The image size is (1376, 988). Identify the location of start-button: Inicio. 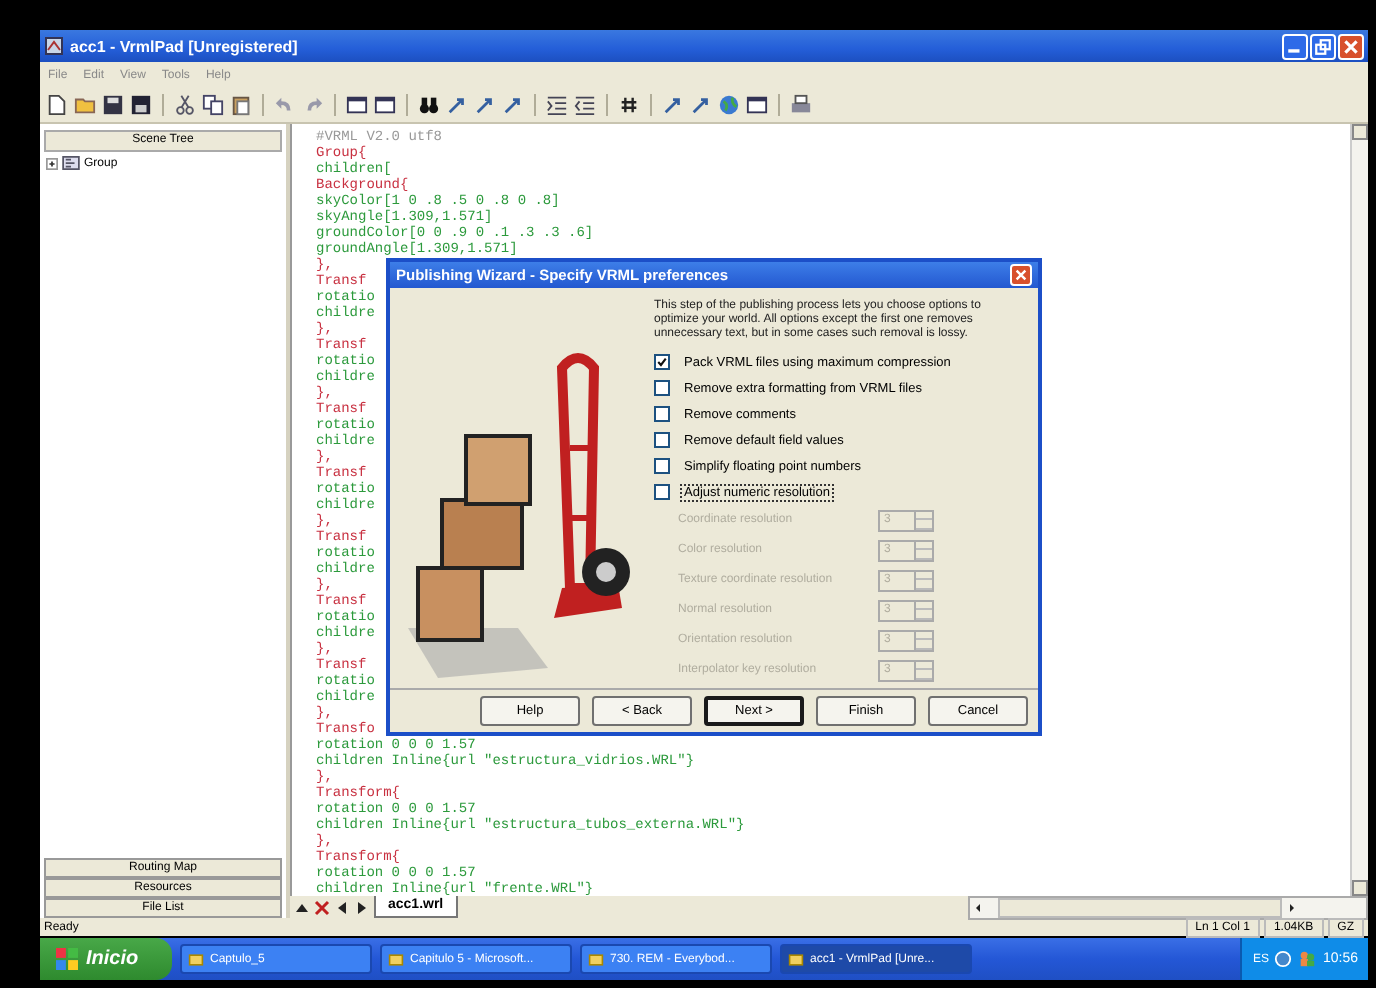
(106, 959).